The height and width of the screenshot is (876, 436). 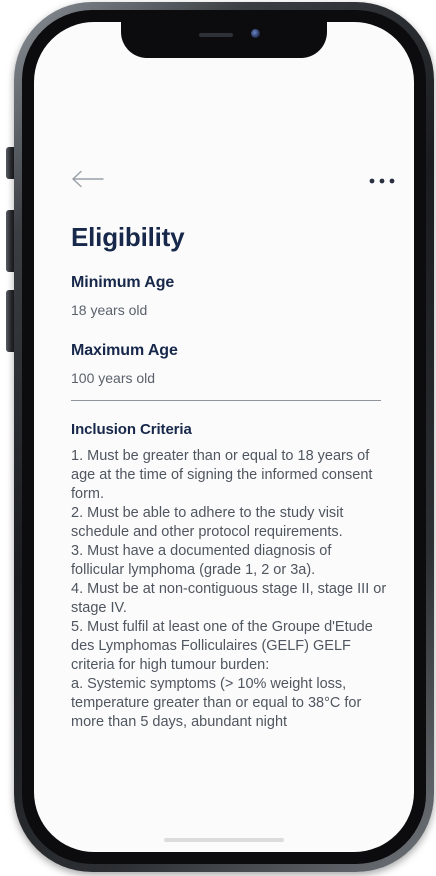 I want to click on volume-up-button, so click(x=10, y=241).